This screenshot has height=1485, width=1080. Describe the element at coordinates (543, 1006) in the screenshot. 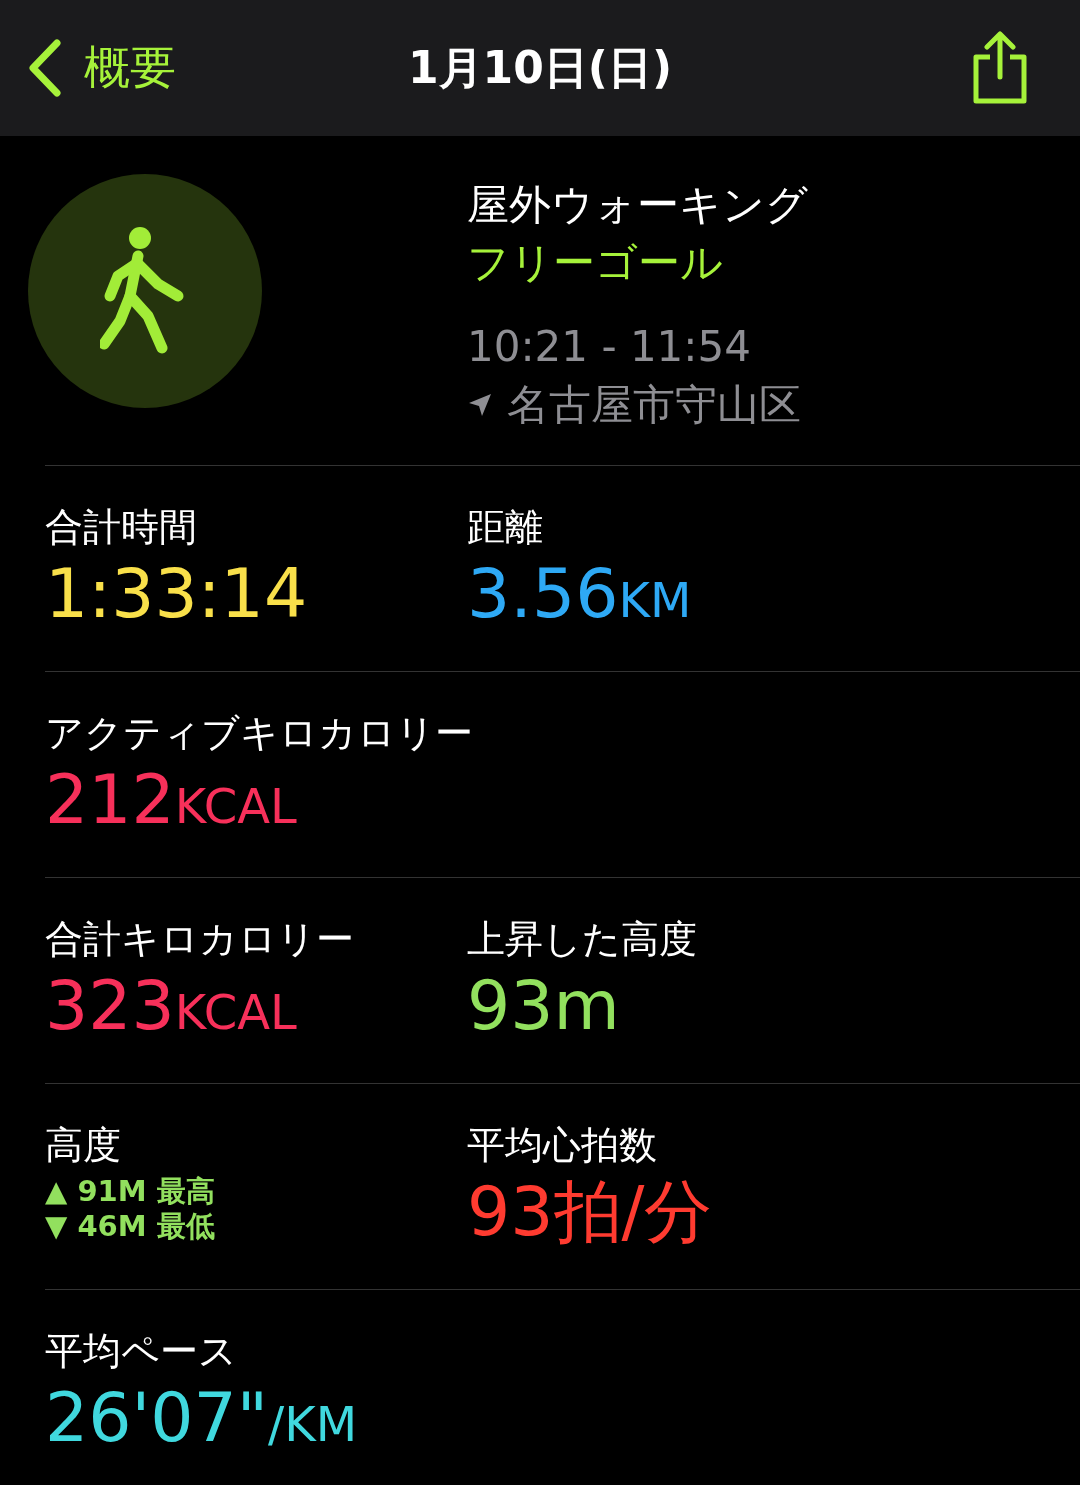

I see `metric-value: 93m` at that location.